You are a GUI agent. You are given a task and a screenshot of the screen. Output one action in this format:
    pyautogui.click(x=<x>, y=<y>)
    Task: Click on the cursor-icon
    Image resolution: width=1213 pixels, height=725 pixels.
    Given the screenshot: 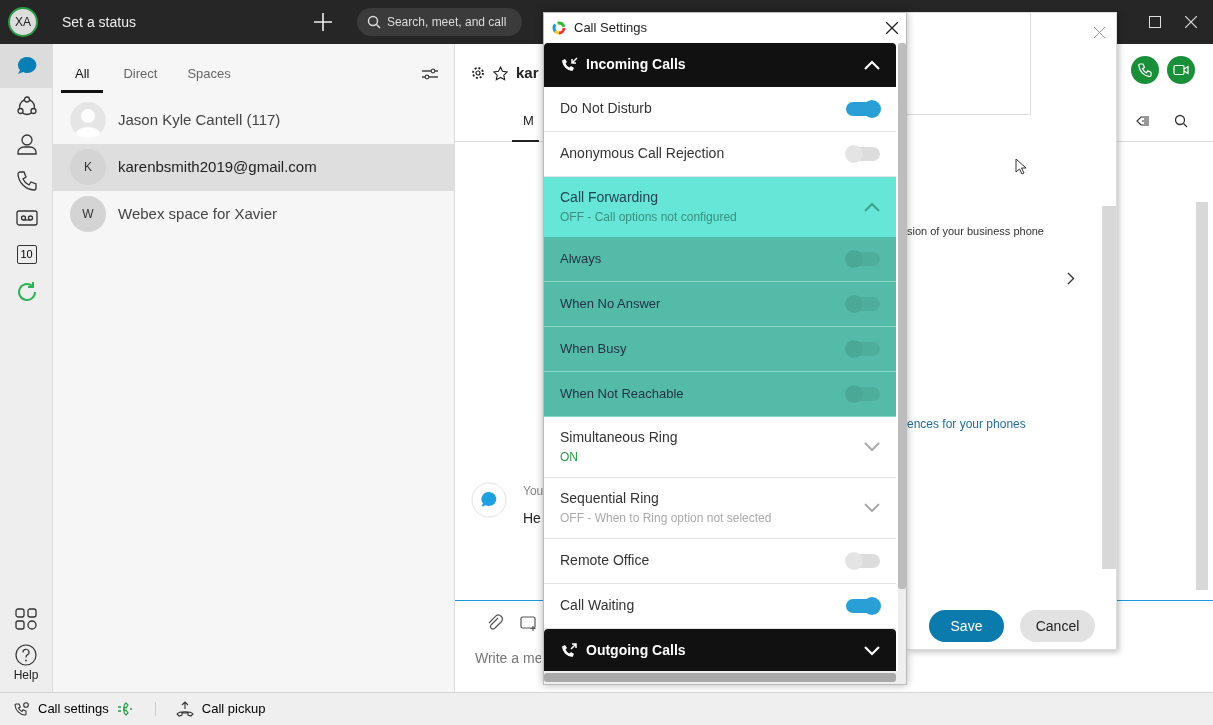 What is the action you would take?
    pyautogui.click(x=1021, y=166)
    